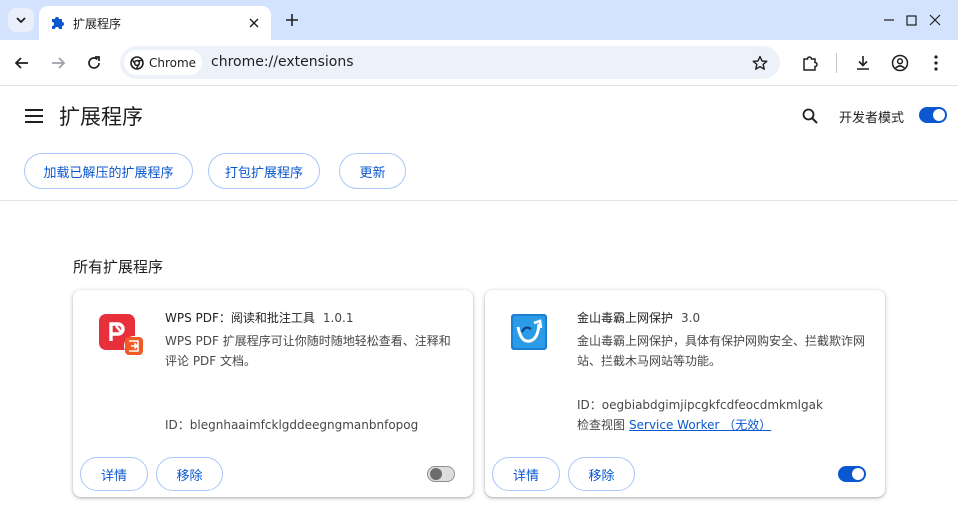 The width and height of the screenshot is (958, 515). I want to click on extensions-menu-button, so click(810, 63).